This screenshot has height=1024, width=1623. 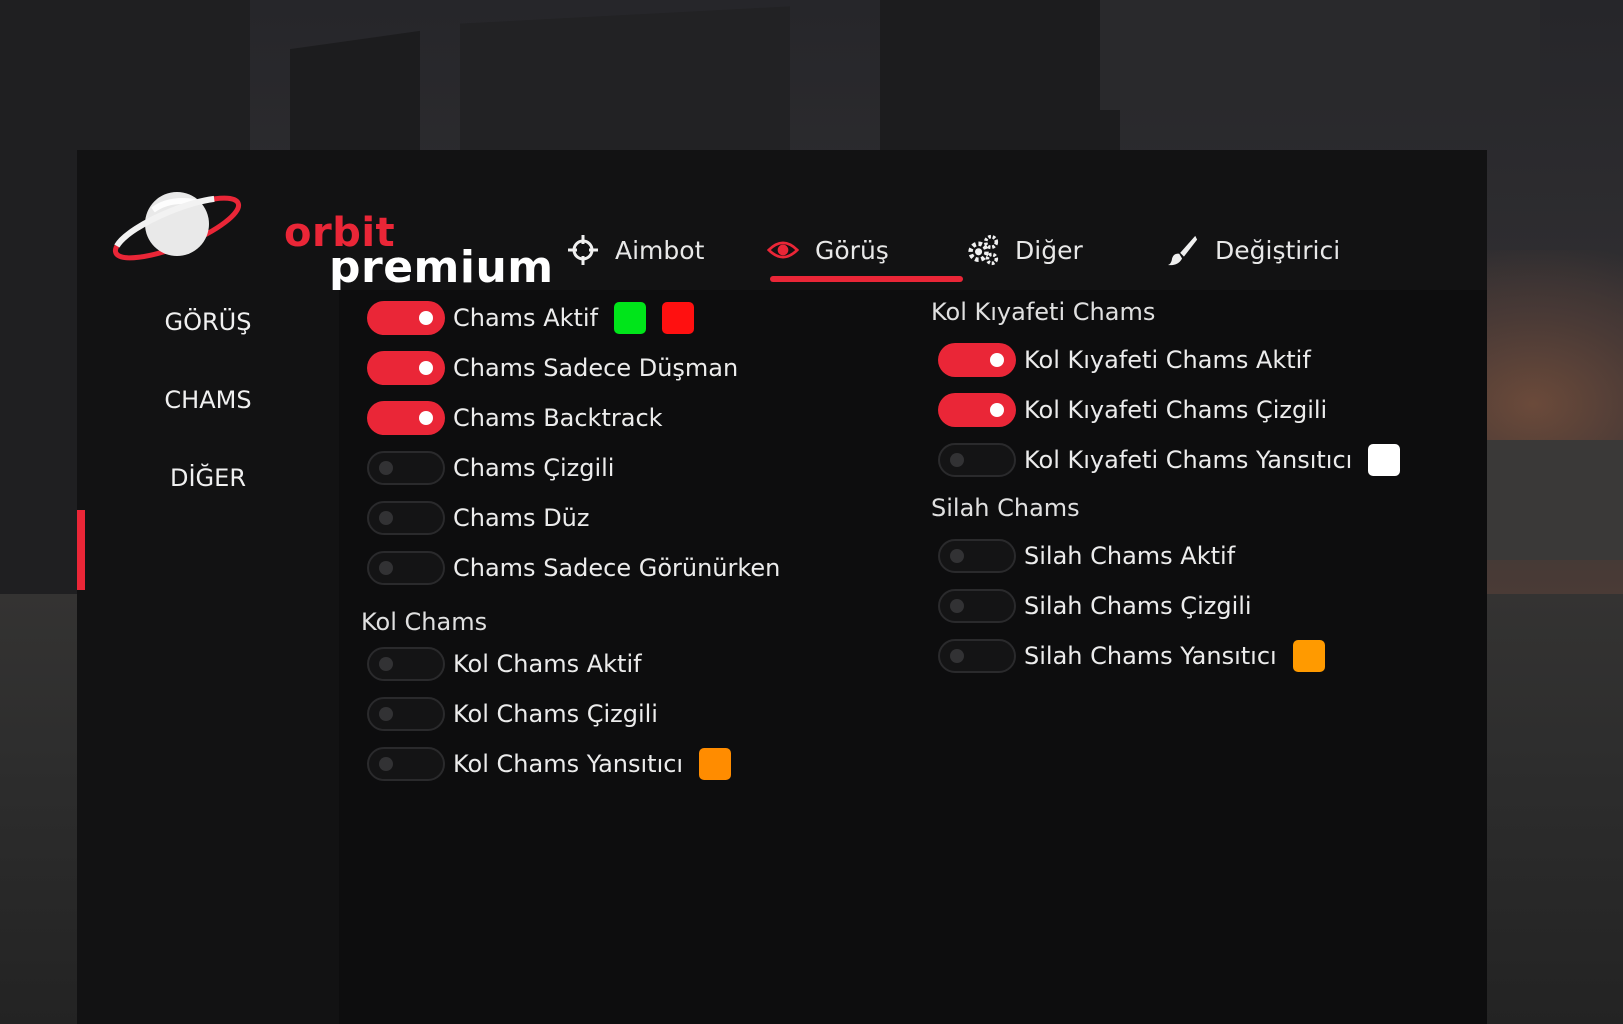 What do you see at coordinates (1130, 556) in the screenshot?
I see `option-label: Silah Chams Aktif` at bounding box center [1130, 556].